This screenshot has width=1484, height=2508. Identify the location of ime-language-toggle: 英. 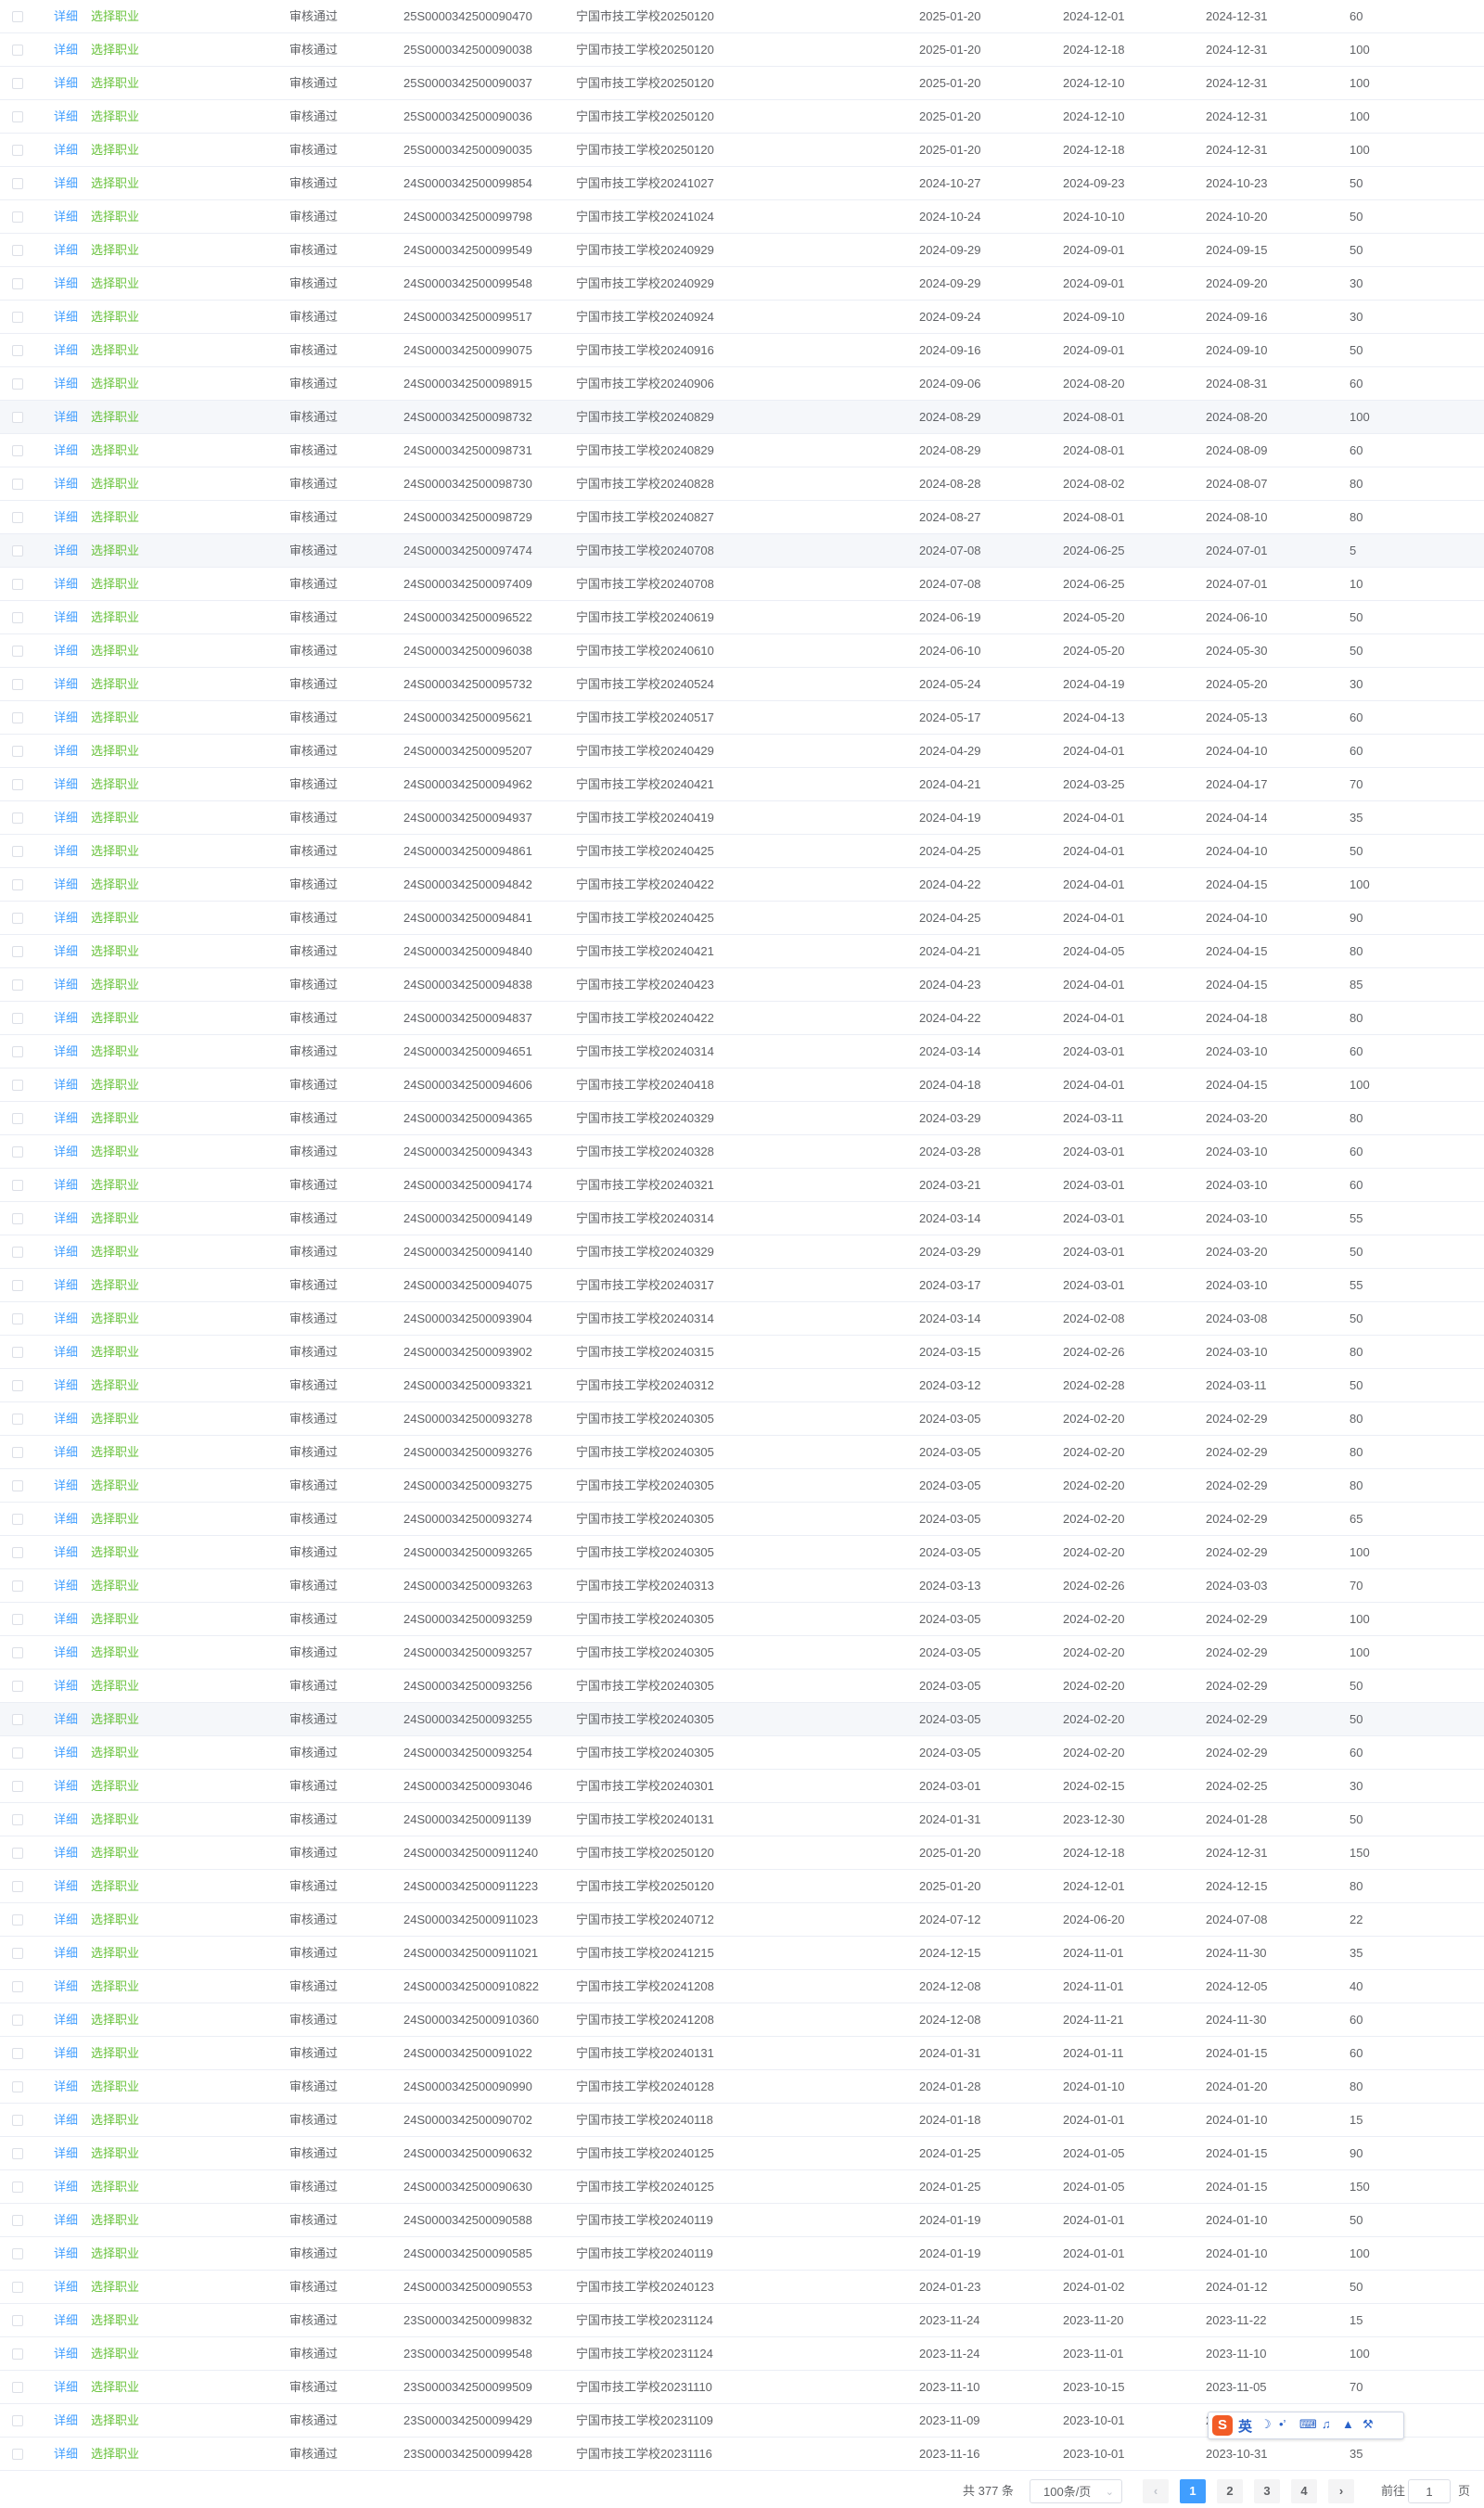
(1245, 2426).